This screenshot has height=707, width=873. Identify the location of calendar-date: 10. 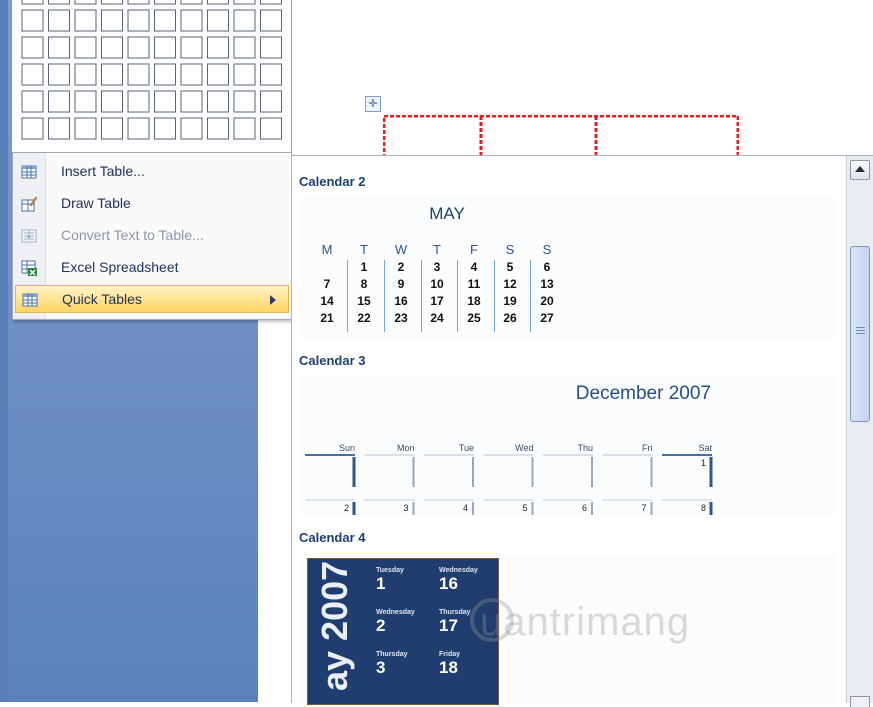
(437, 284).